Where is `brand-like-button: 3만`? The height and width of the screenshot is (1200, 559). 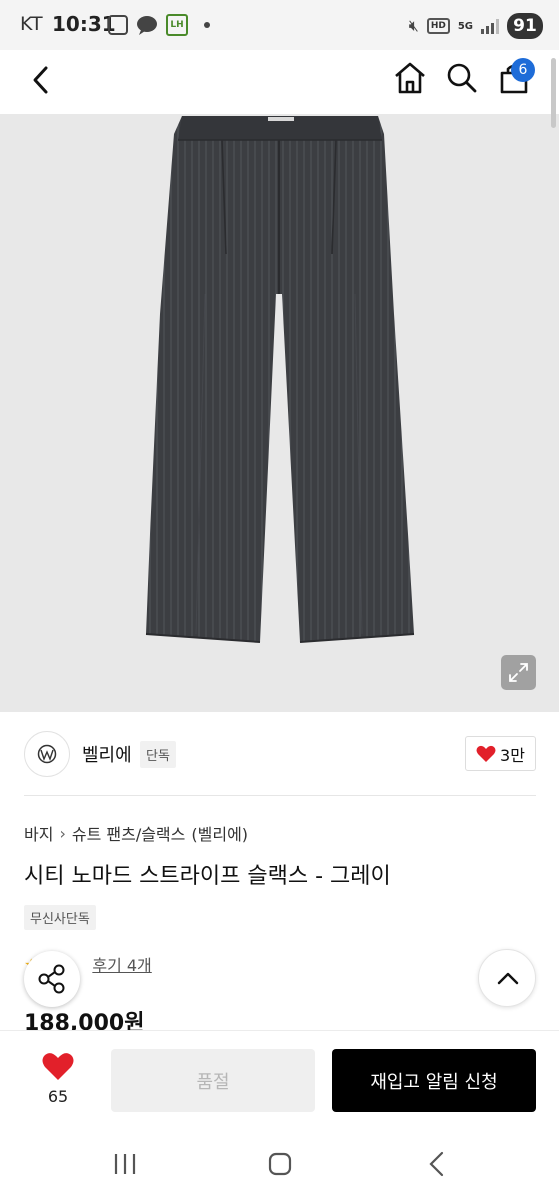
brand-like-button: 3만 is located at coordinates (500, 753).